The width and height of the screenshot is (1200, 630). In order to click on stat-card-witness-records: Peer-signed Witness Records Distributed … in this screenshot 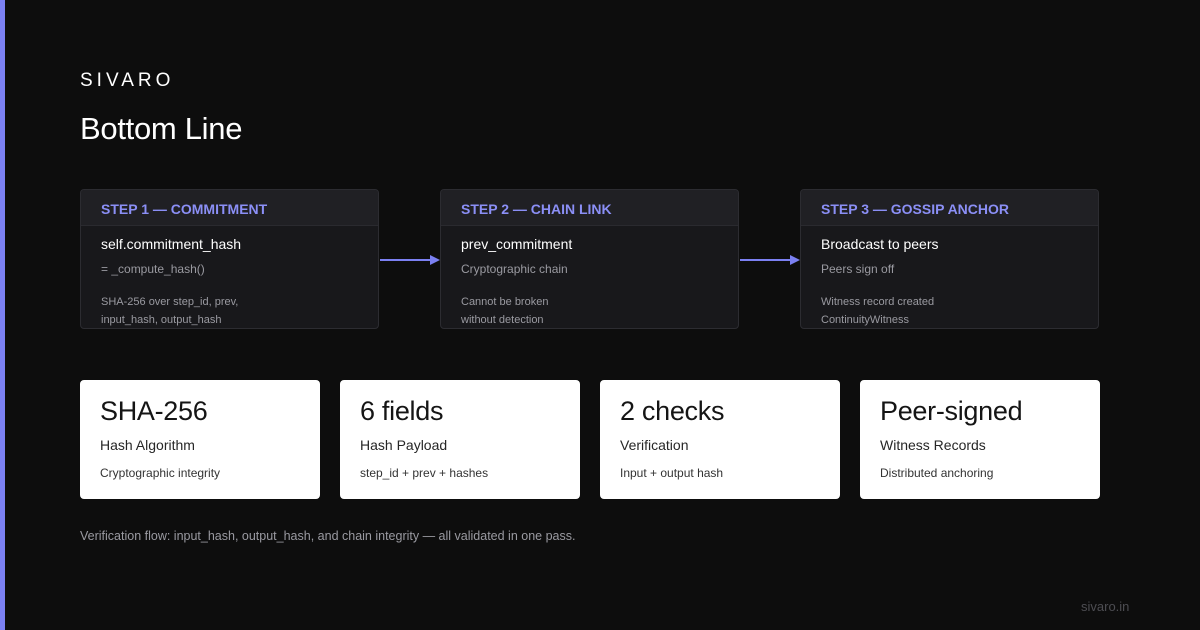, I will do `click(980, 439)`.